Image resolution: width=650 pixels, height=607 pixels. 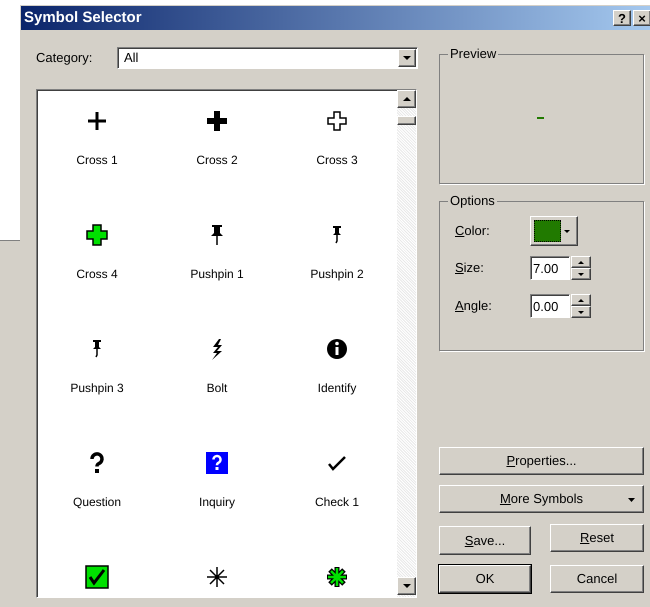 I want to click on dialog-button: OK, so click(x=485, y=579).